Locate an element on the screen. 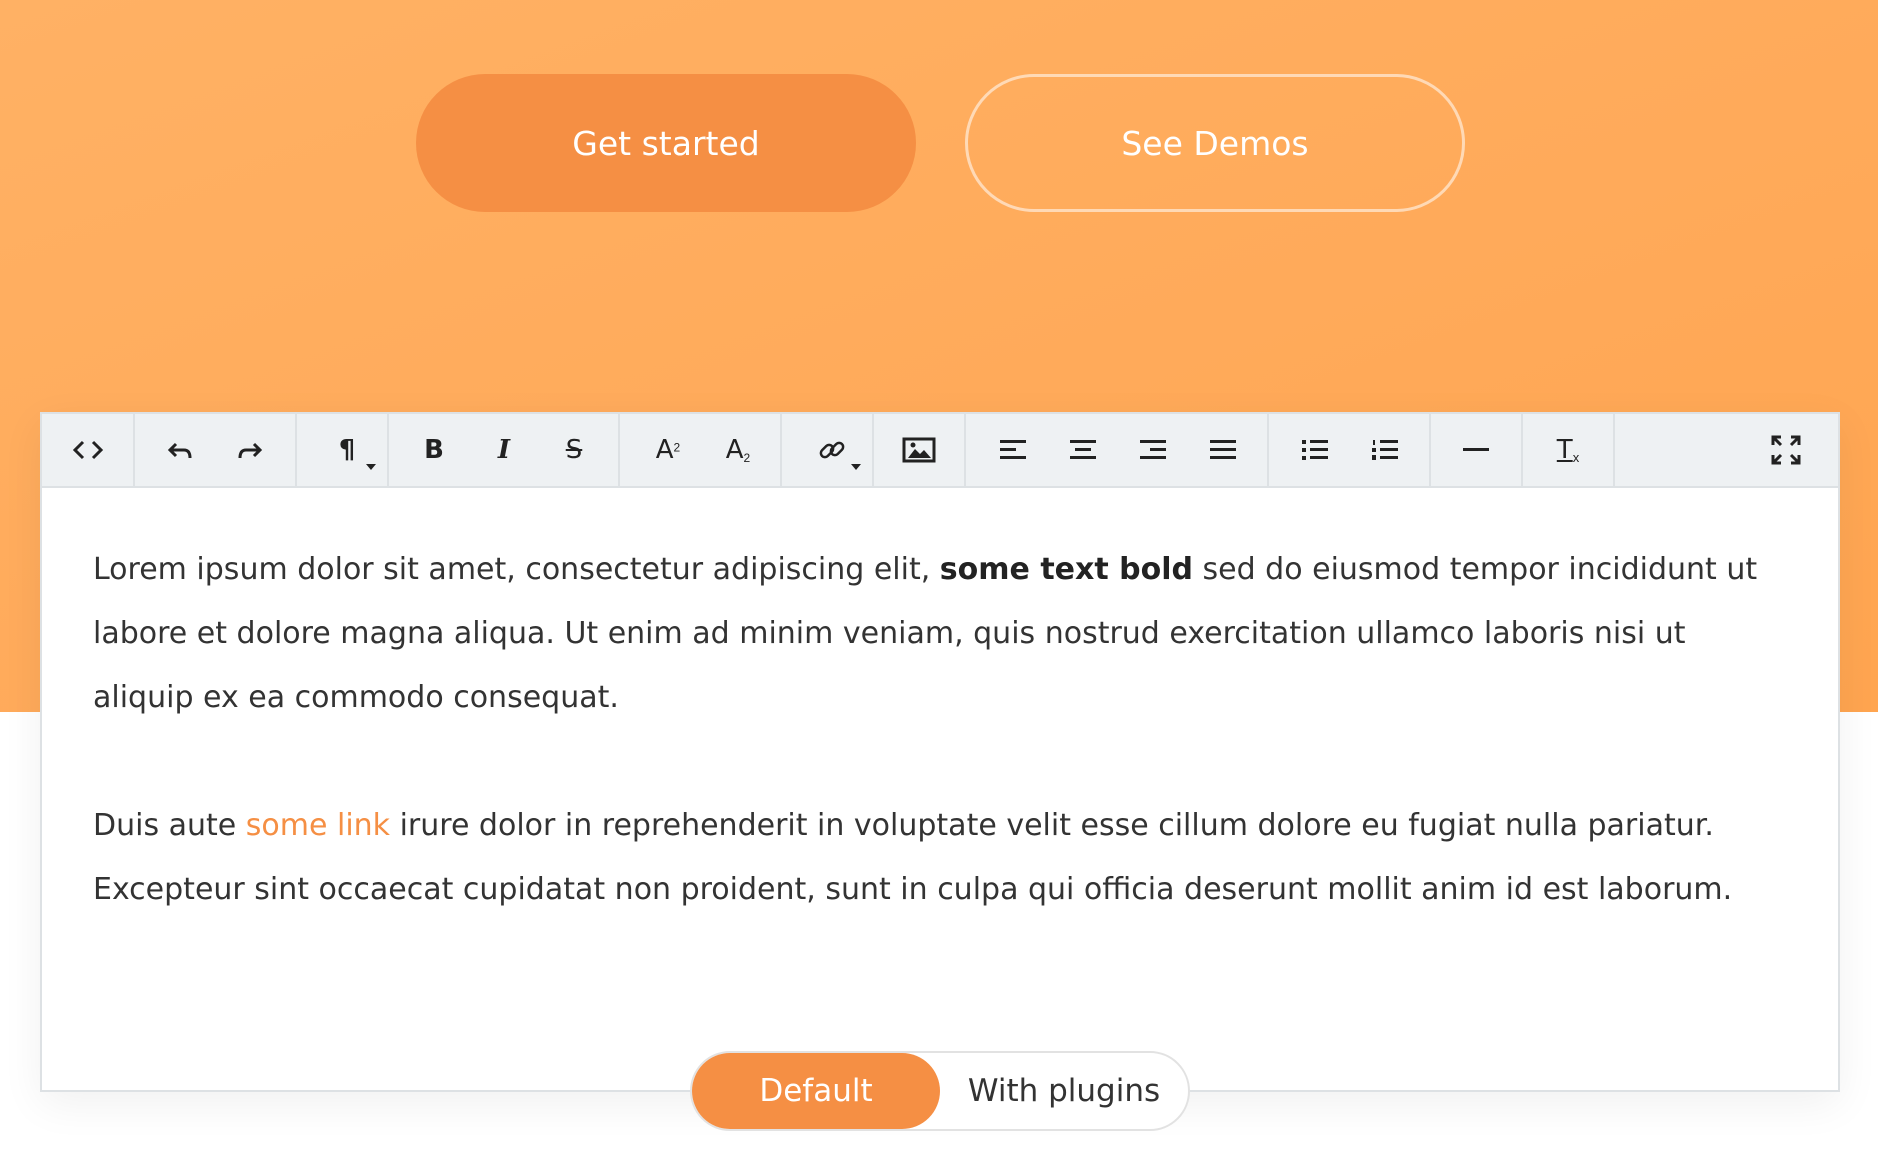 The image size is (1878, 1174). content-link: some link is located at coordinates (318, 825).